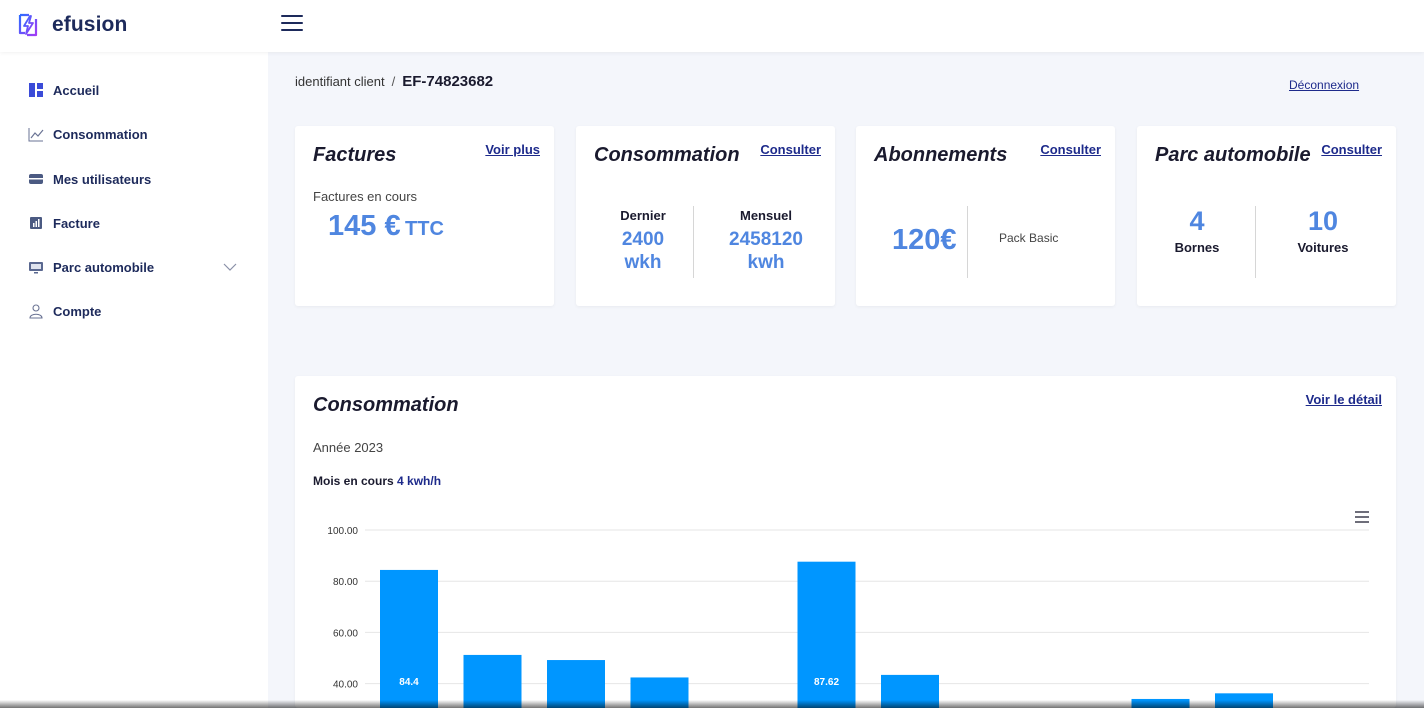 This screenshot has width=1424, height=708. What do you see at coordinates (36, 267) in the screenshot?
I see `monitor-icon` at bounding box center [36, 267].